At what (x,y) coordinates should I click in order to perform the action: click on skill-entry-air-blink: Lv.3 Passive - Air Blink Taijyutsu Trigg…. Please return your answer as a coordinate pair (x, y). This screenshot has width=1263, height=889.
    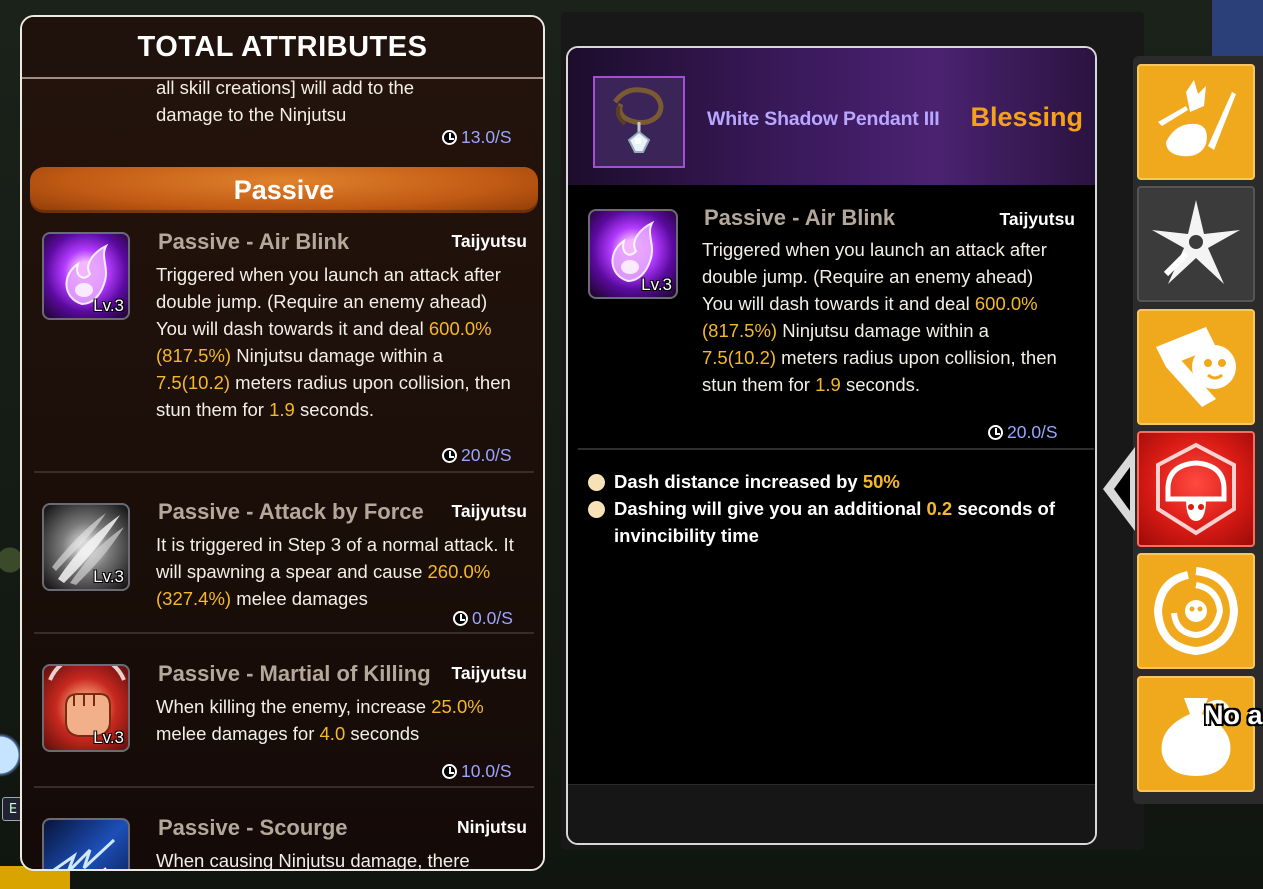
    Looking at the image, I should click on (282, 349).